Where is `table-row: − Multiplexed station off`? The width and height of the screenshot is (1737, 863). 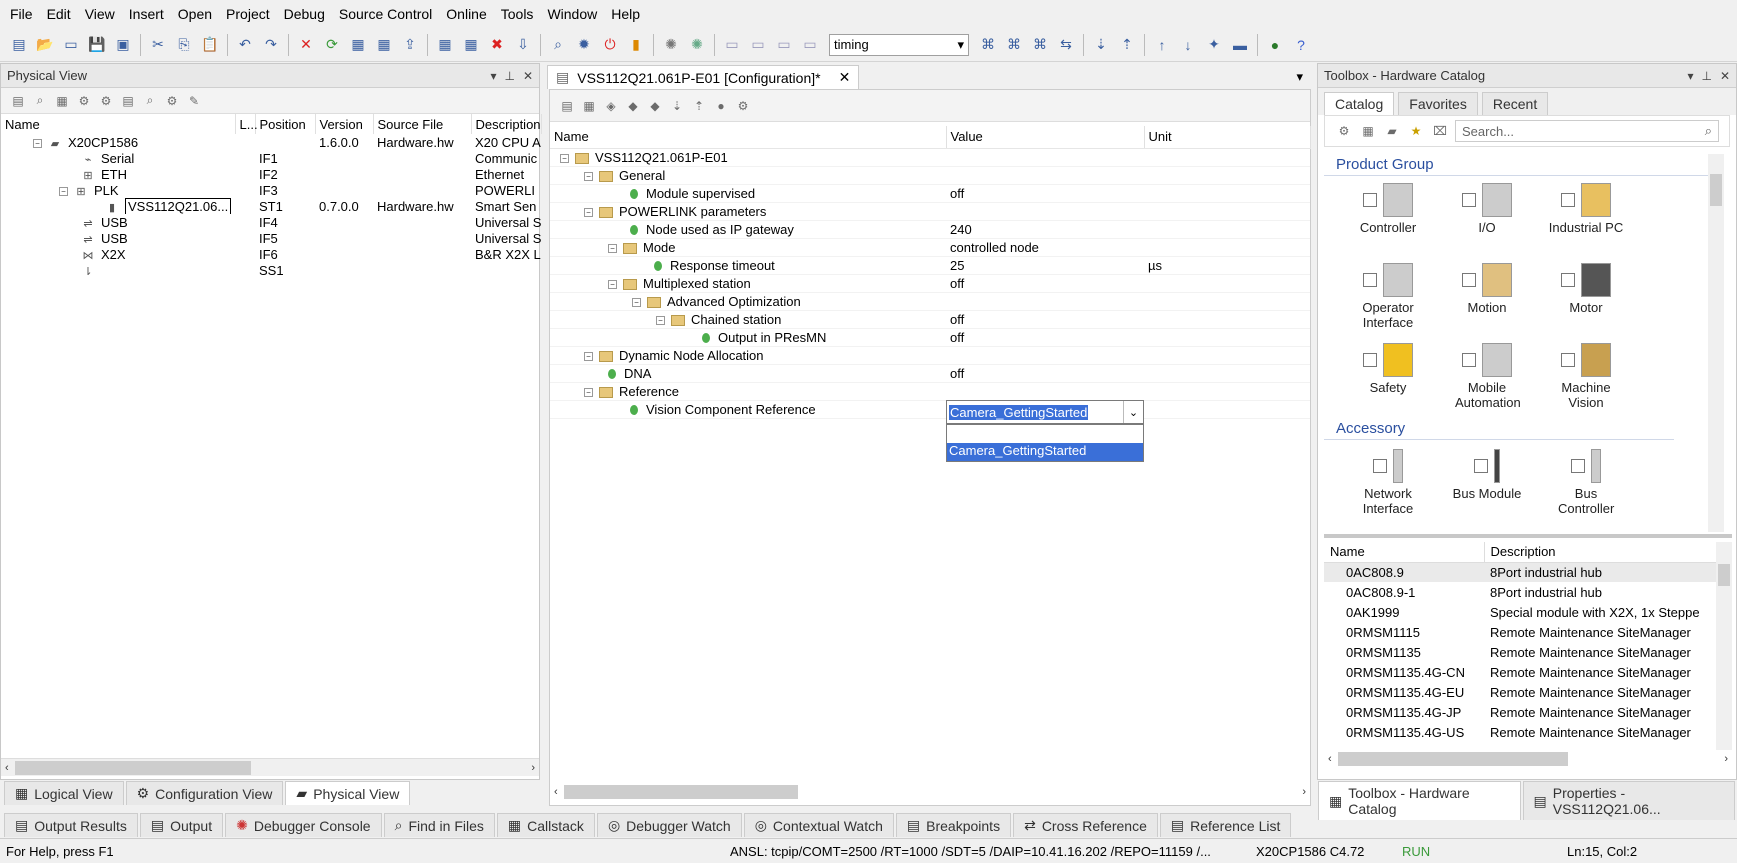 table-row: − Multiplexed station off is located at coordinates (930, 283).